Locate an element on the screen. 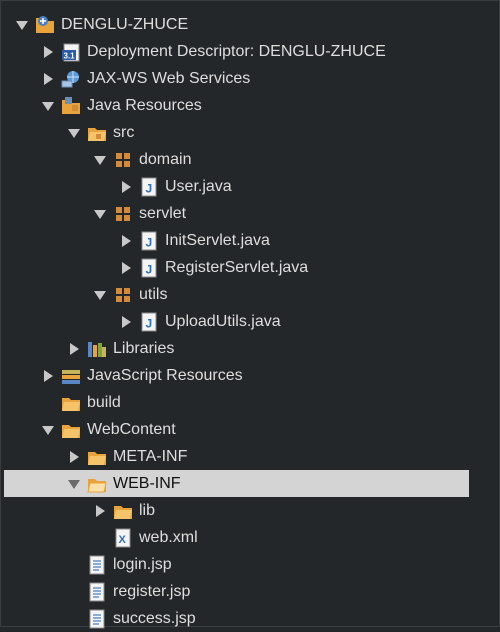 This screenshot has width=500, height=632. tree-item-meta-inf: META-INF is located at coordinates (250, 456).